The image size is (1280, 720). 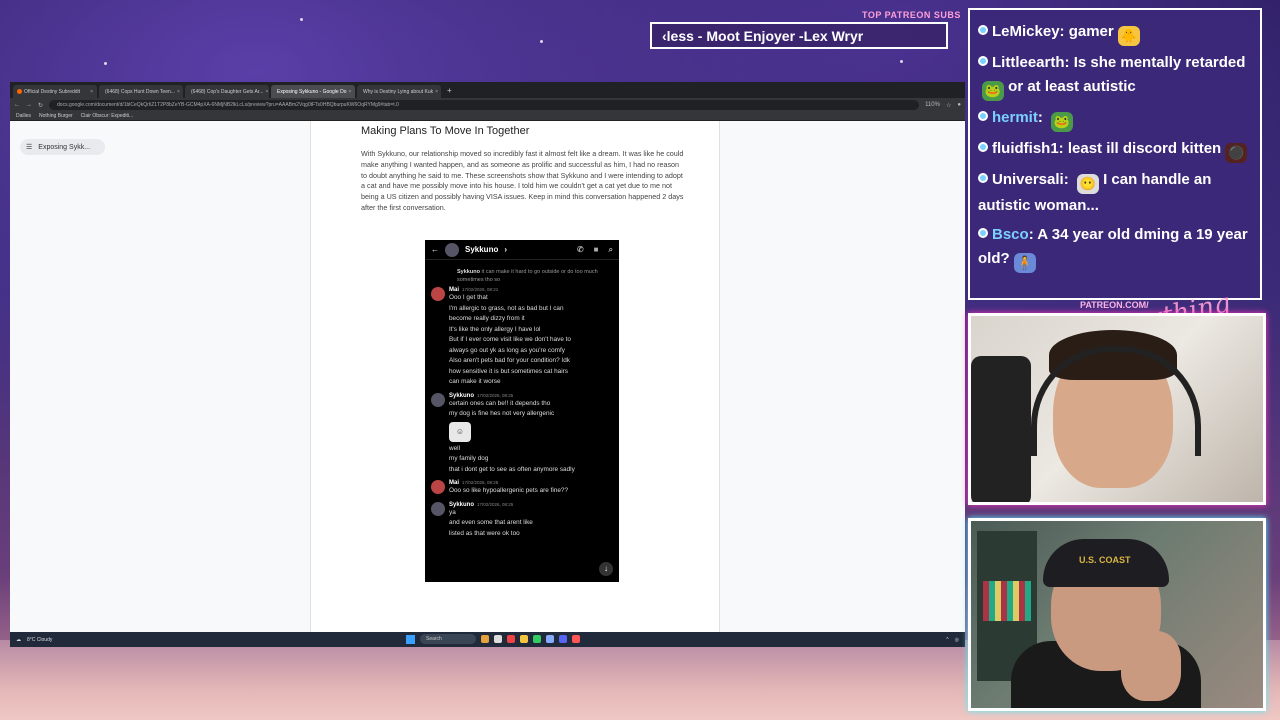 What do you see at coordinates (1117, 614) in the screenshot?
I see `webcam-guest: U.S. COAST` at bounding box center [1117, 614].